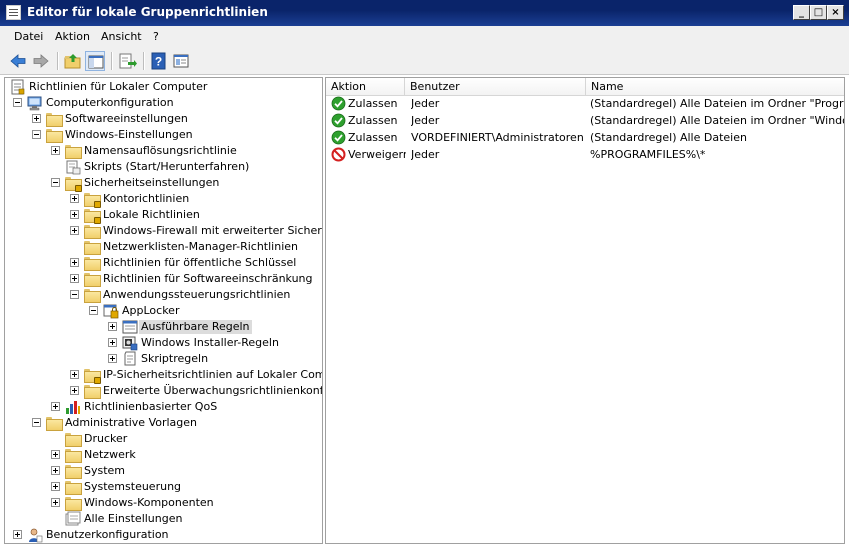 This screenshot has height=544, width=849. I want to click on column-header-name: Name, so click(715, 87).